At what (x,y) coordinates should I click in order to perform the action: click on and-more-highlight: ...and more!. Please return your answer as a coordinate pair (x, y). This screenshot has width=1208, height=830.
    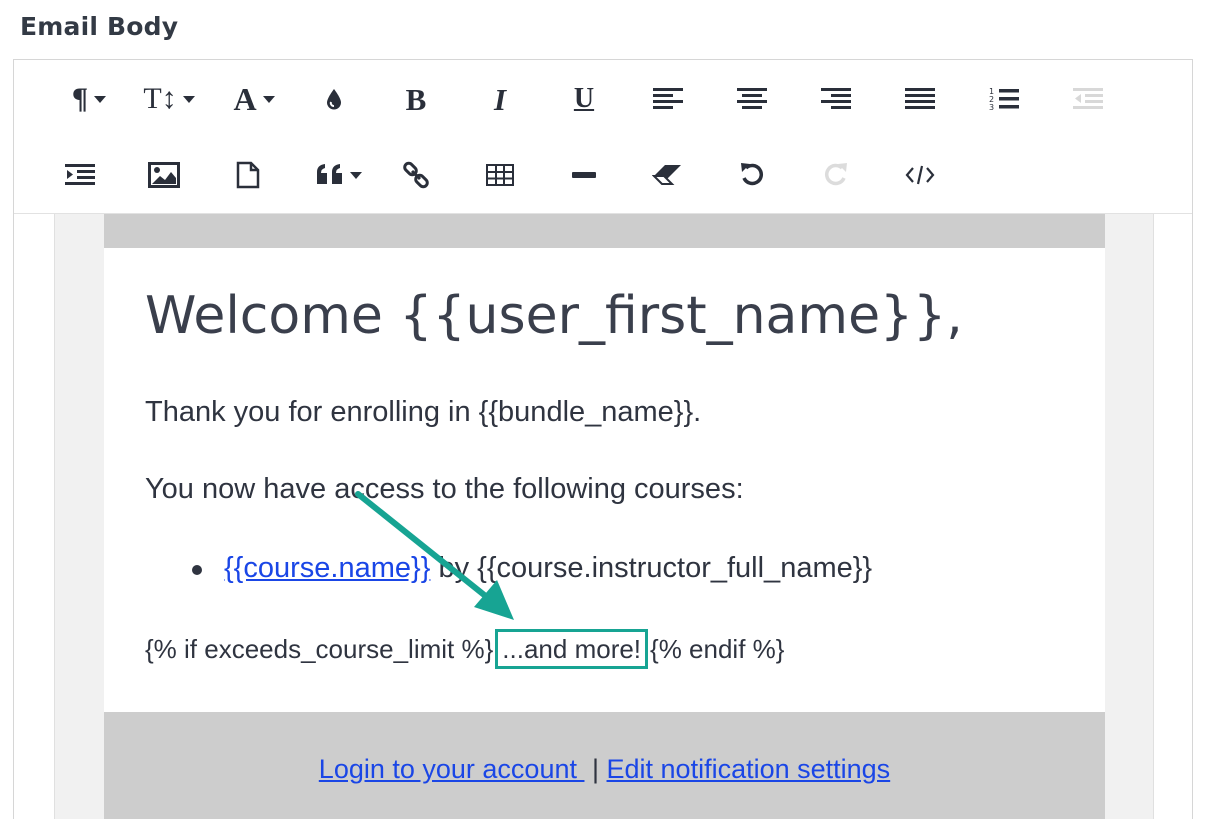
    Looking at the image, I should click on (572, 649).